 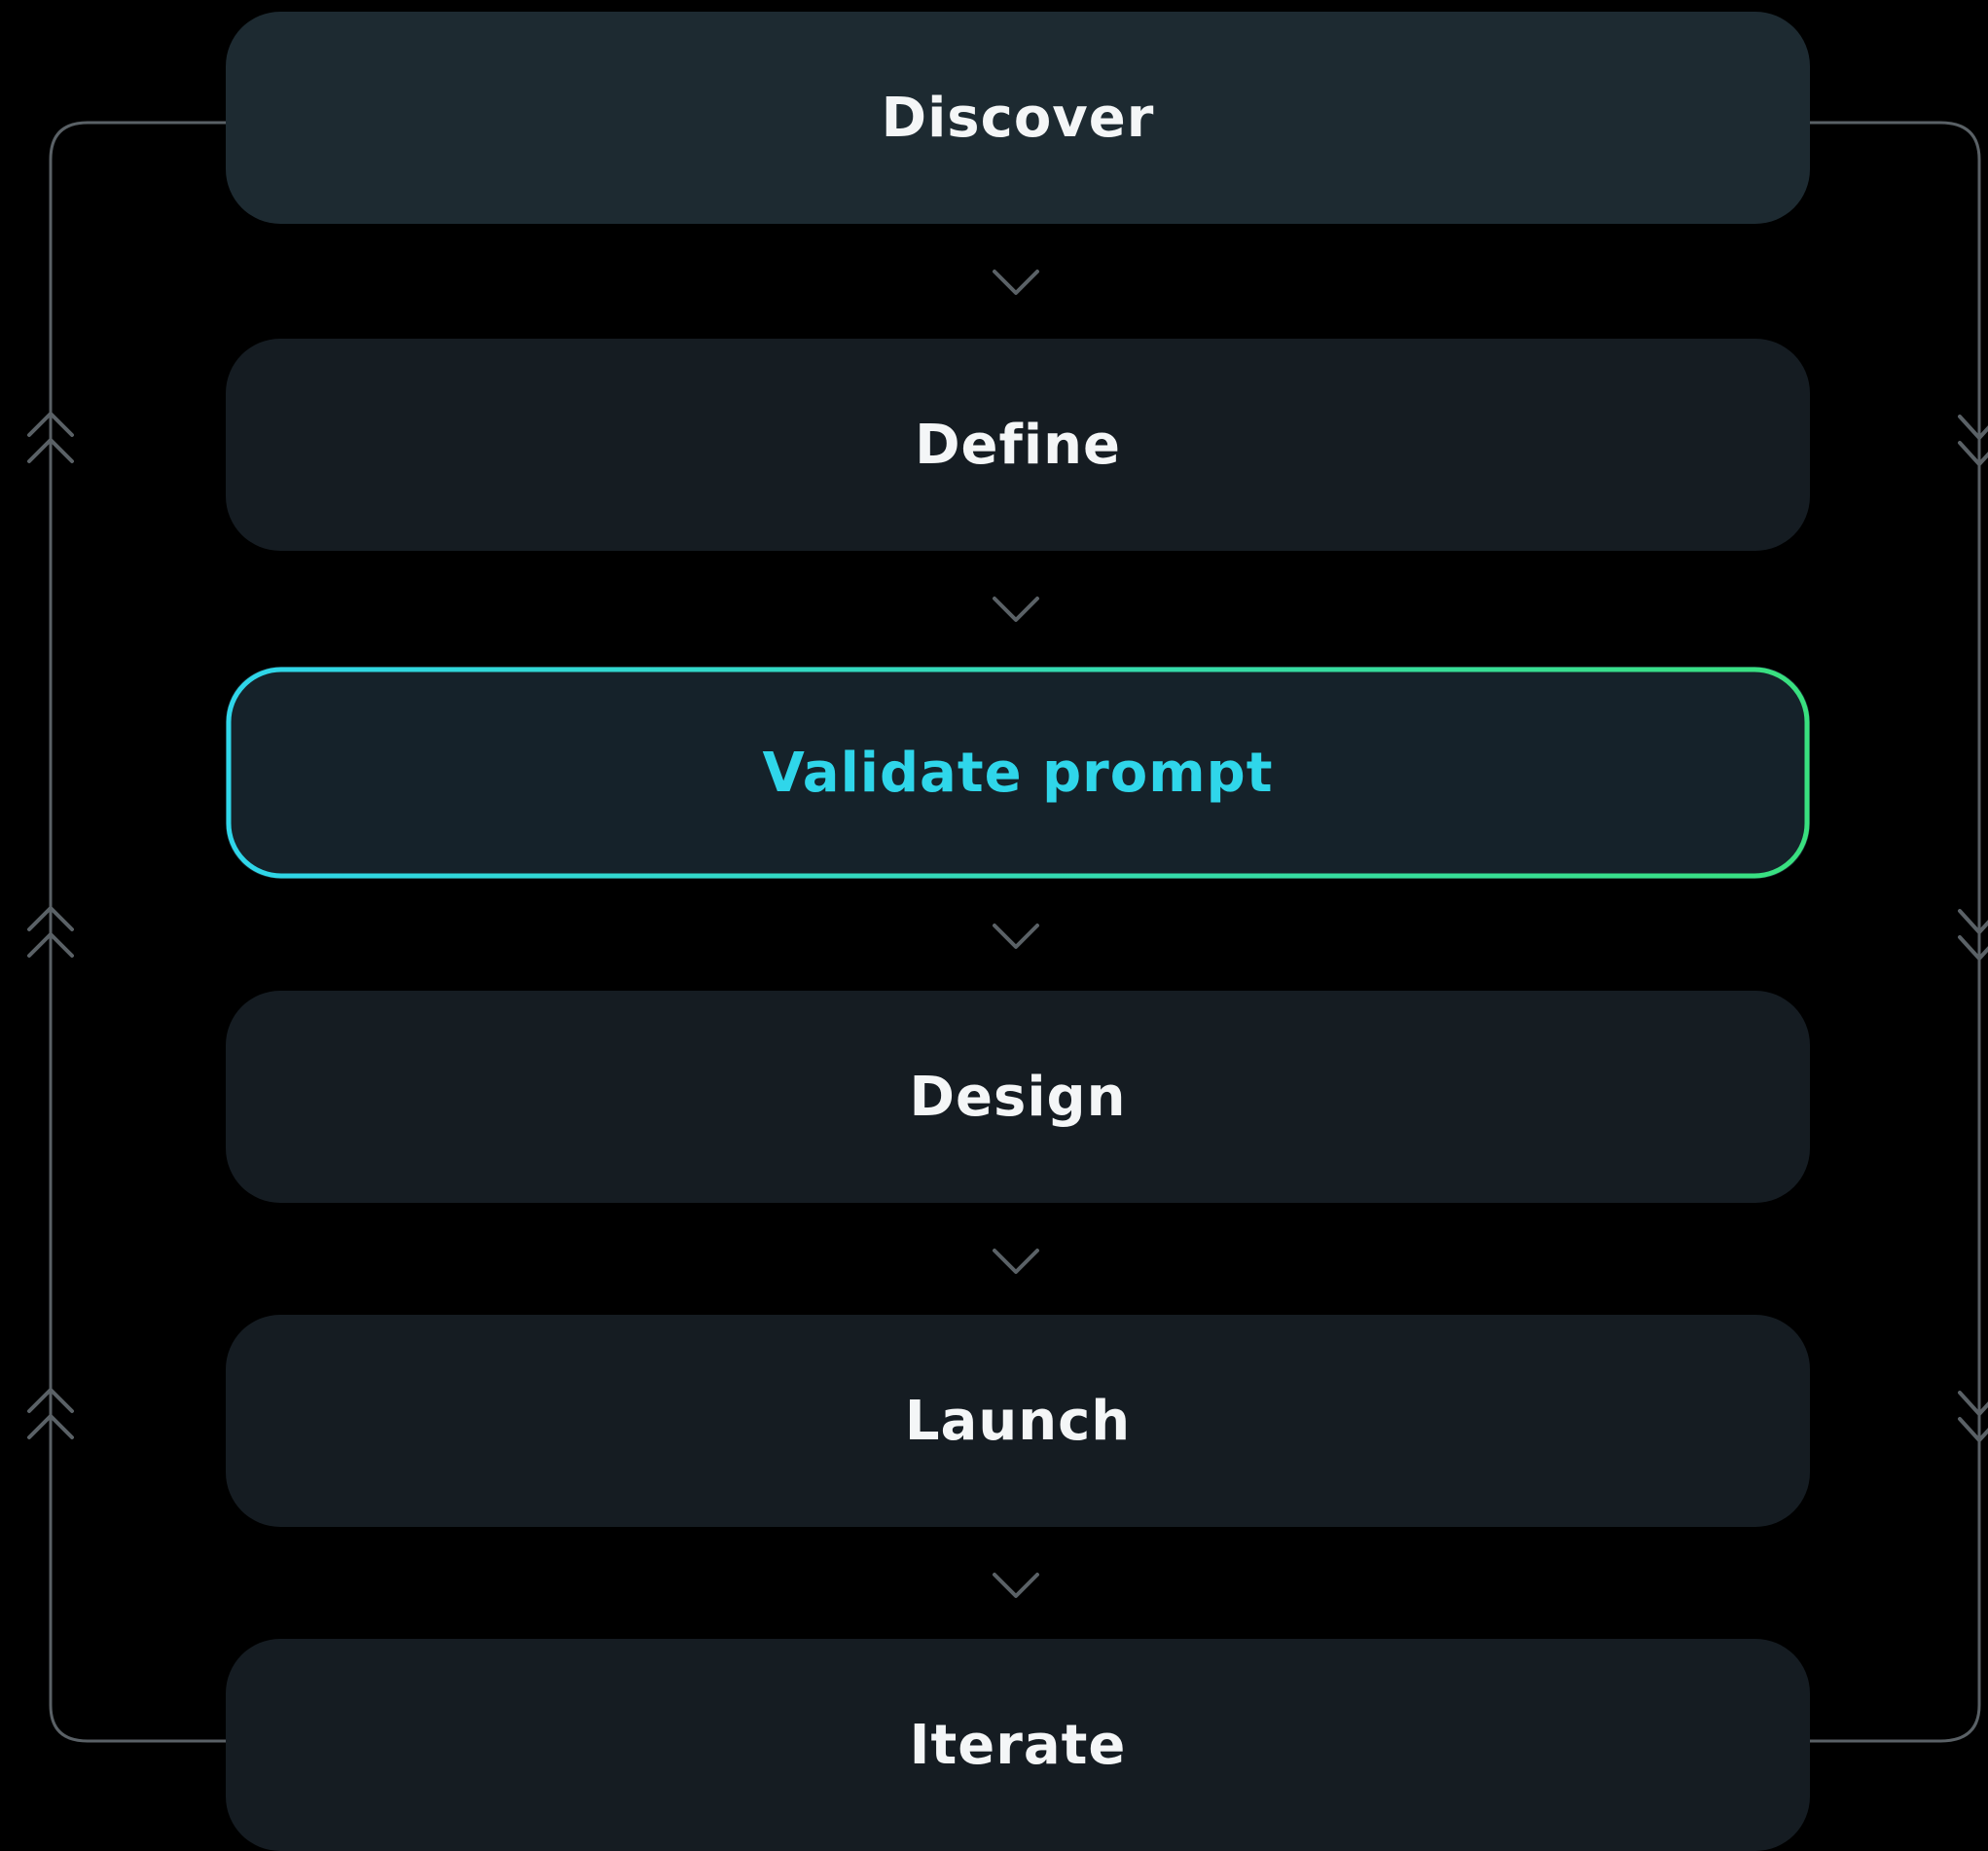 I want to click on step-validate-prompt: Validate prompt, so click(x=1018, y=773).